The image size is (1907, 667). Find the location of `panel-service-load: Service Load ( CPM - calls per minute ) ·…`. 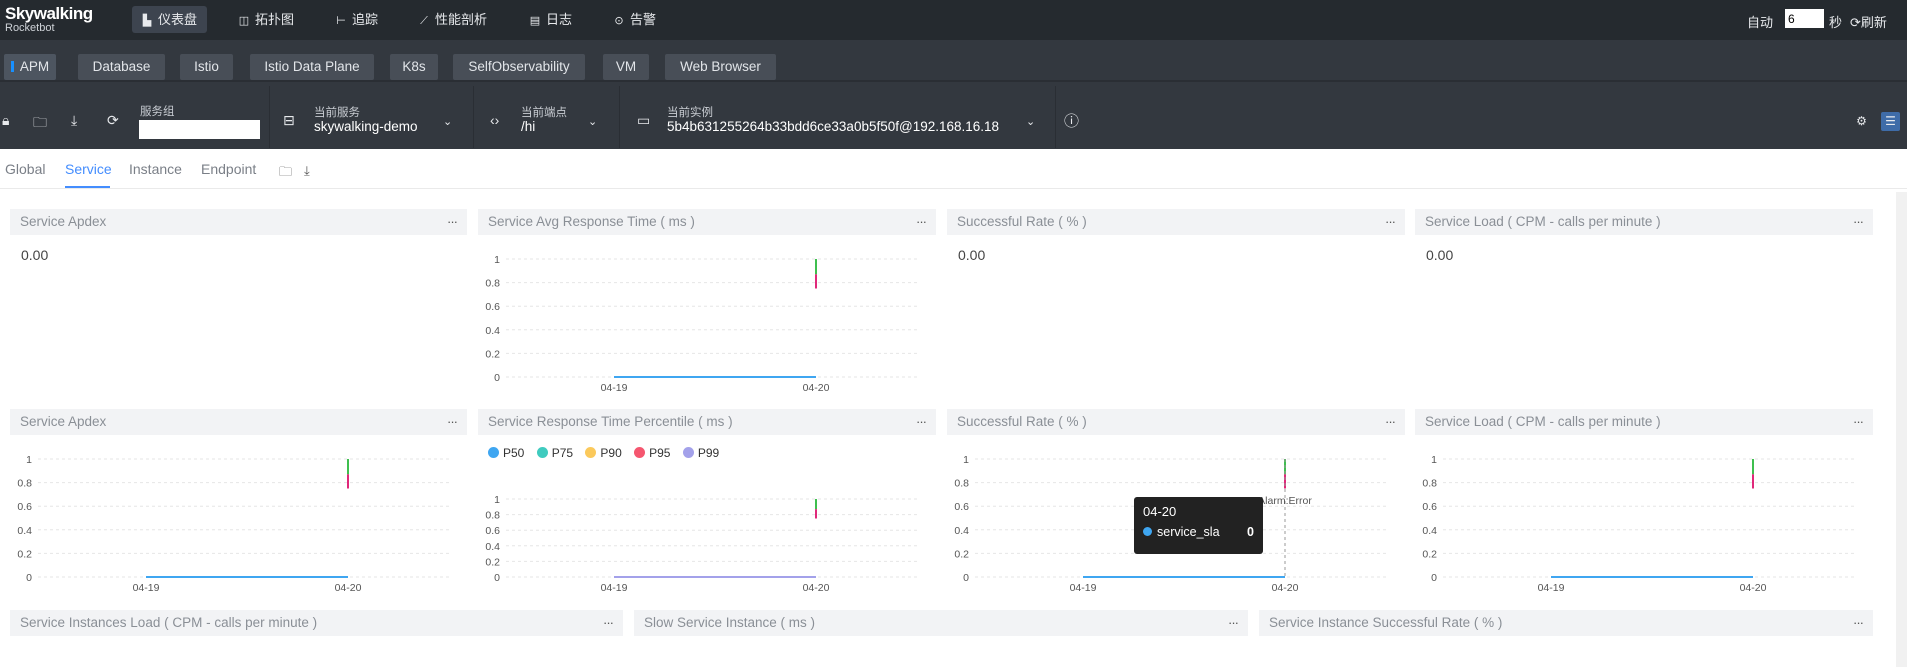

panel-service-load: Service Load ( CPM - calls per minute ) ·… is located at coordinates (1644, 299).